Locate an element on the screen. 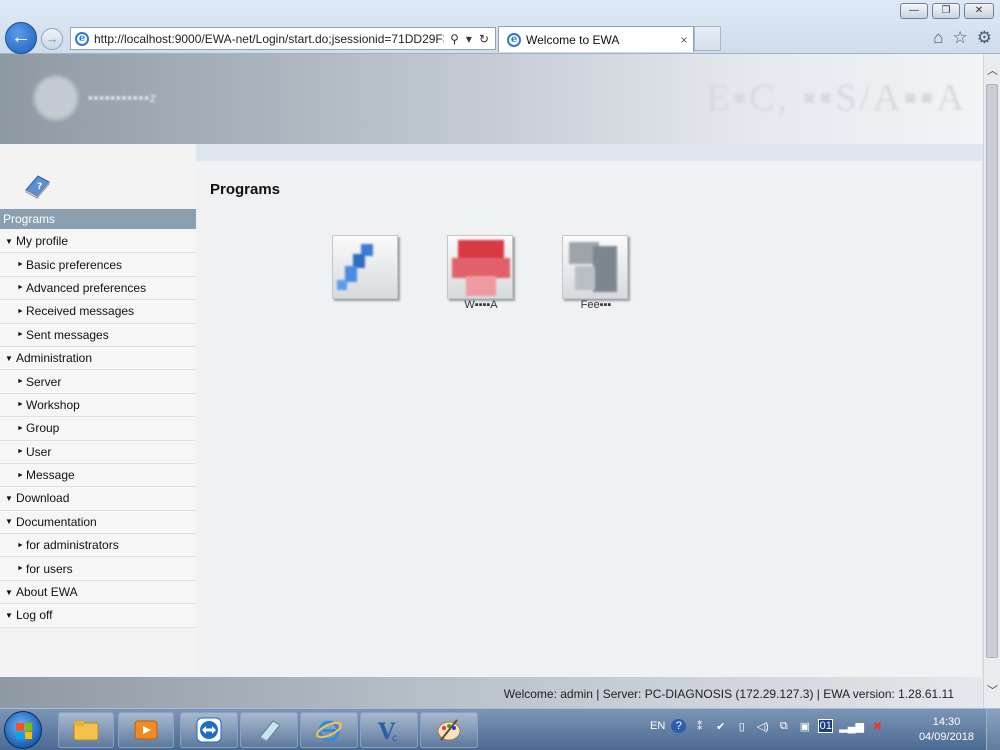 The image size is (1000, 750). start-button is located at coordinates (23, 730).